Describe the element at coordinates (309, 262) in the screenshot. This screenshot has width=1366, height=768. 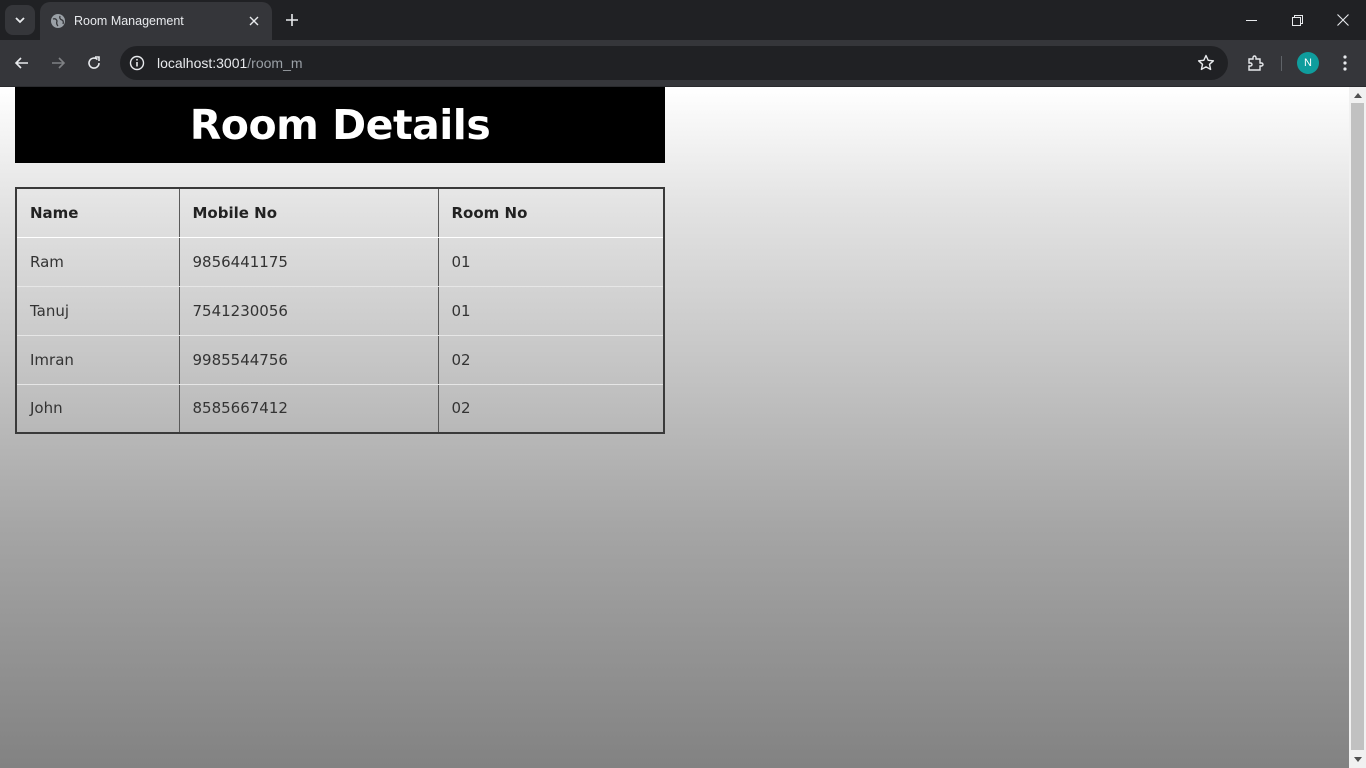
I see `cell-mobile: 9856441175` at that location.